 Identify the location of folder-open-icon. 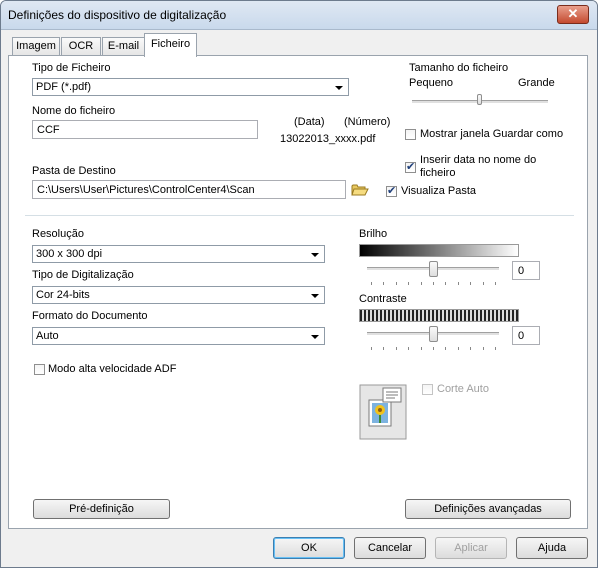
(360, 190).